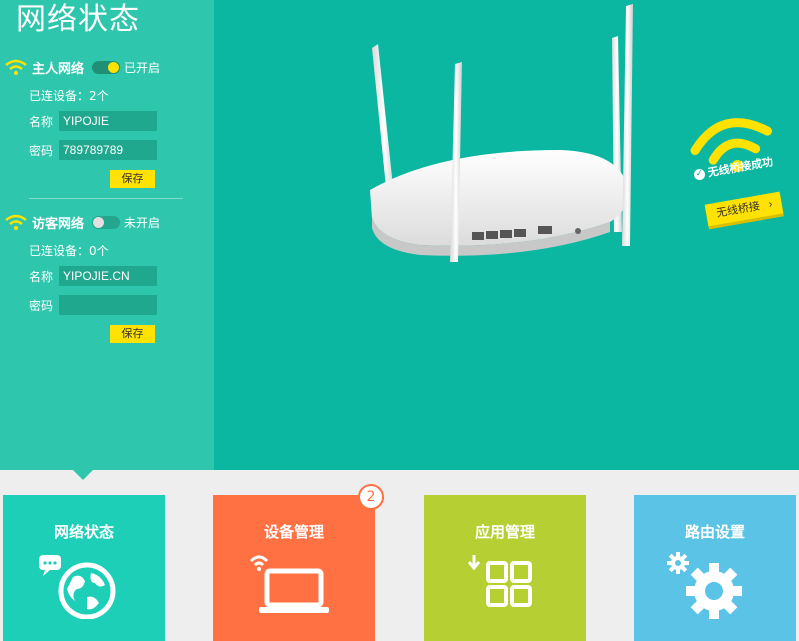 This screenshot has height=641, width=799. I want to click on guest-ssid-field: YIPOJIE.CN, so click(108, 276).